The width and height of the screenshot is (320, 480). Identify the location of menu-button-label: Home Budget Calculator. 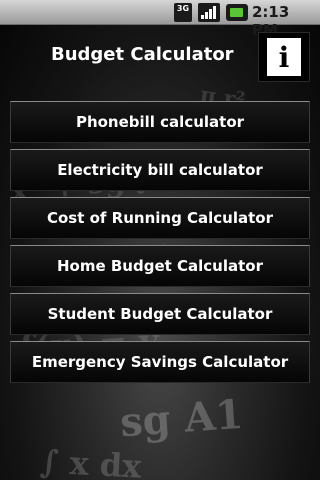
(159, 266).